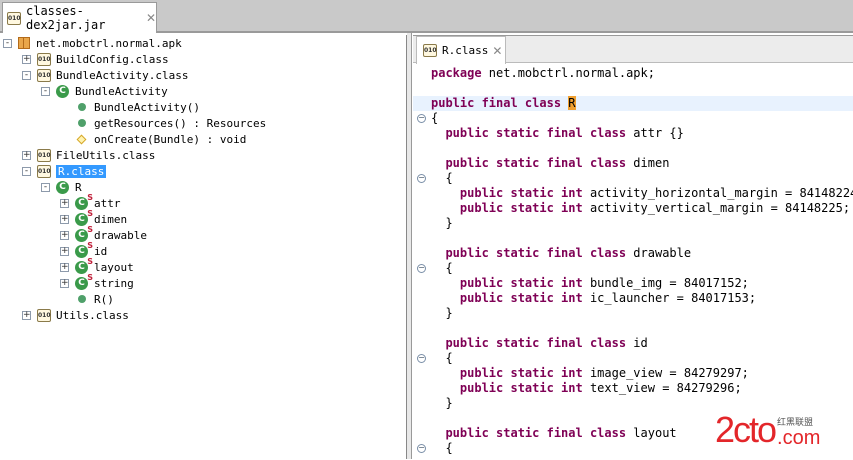 This screenshot has height=460, width=853. Describe the element at coordinates (101, 251) in the screenshot. I see `tree-item-label: id` at that location.